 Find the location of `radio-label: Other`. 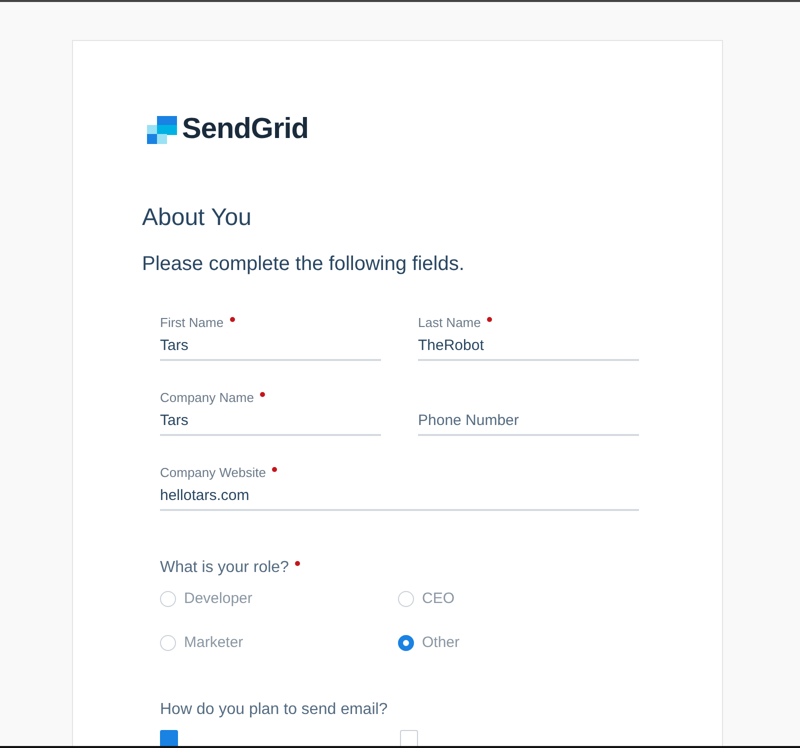

radio-label: Other is located at coordinates (441, 642).